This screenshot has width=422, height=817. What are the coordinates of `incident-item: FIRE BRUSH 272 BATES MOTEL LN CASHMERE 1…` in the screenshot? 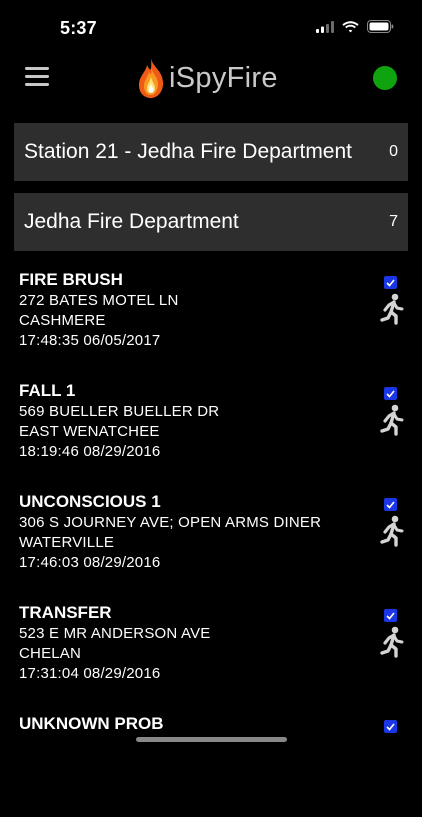 It's located at (211, 317).